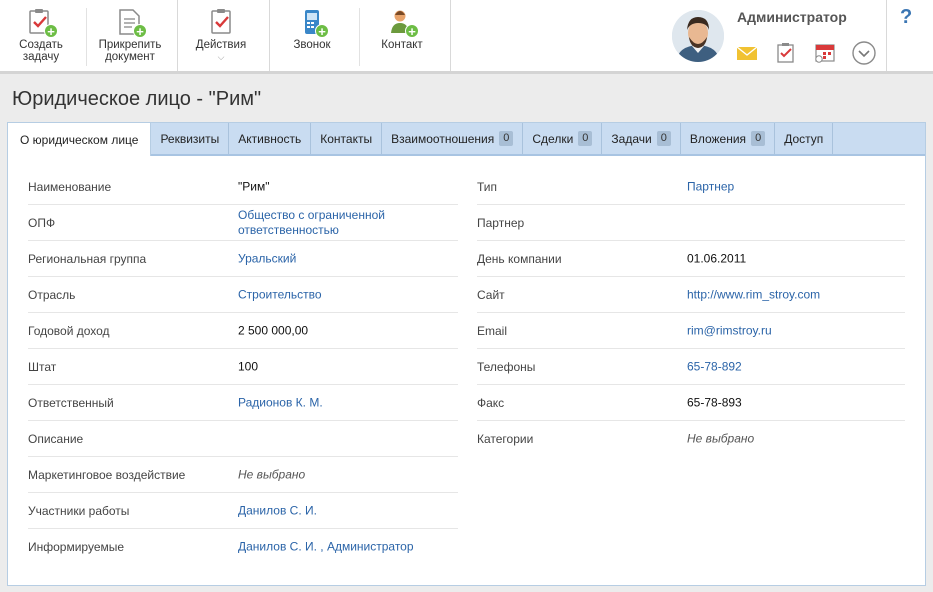  Describe the element at coordinates (631, 138) in the screenshot. I see `tab-label: Задачи` at that location.